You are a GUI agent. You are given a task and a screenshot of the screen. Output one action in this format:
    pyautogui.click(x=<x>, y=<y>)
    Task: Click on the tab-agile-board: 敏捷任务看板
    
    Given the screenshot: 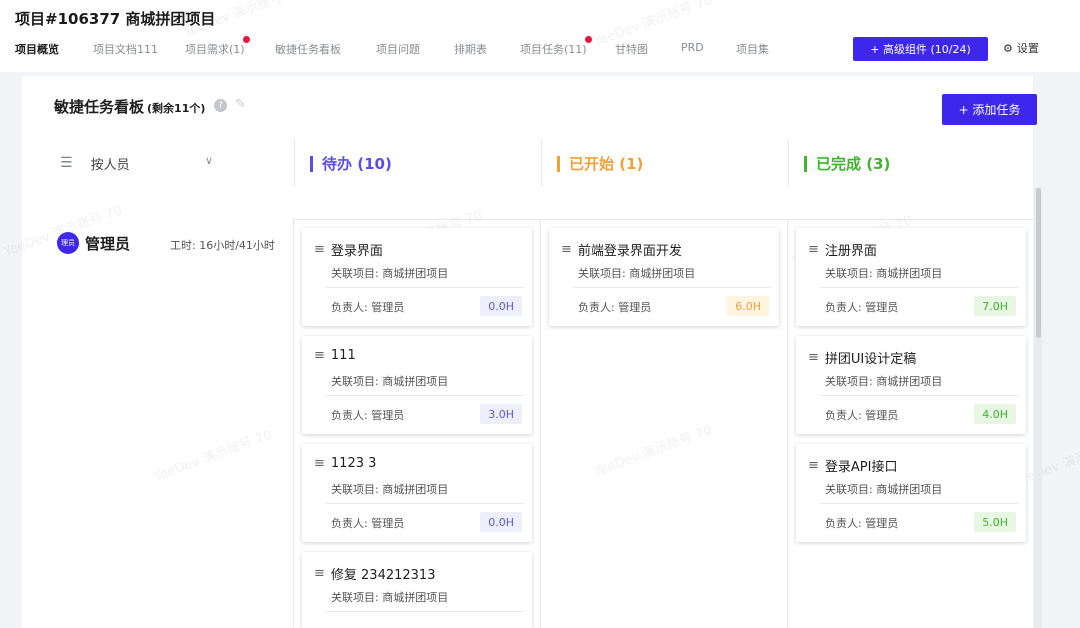 What is the action you would take?
    pyautogui.click(x=308, y=49)
    